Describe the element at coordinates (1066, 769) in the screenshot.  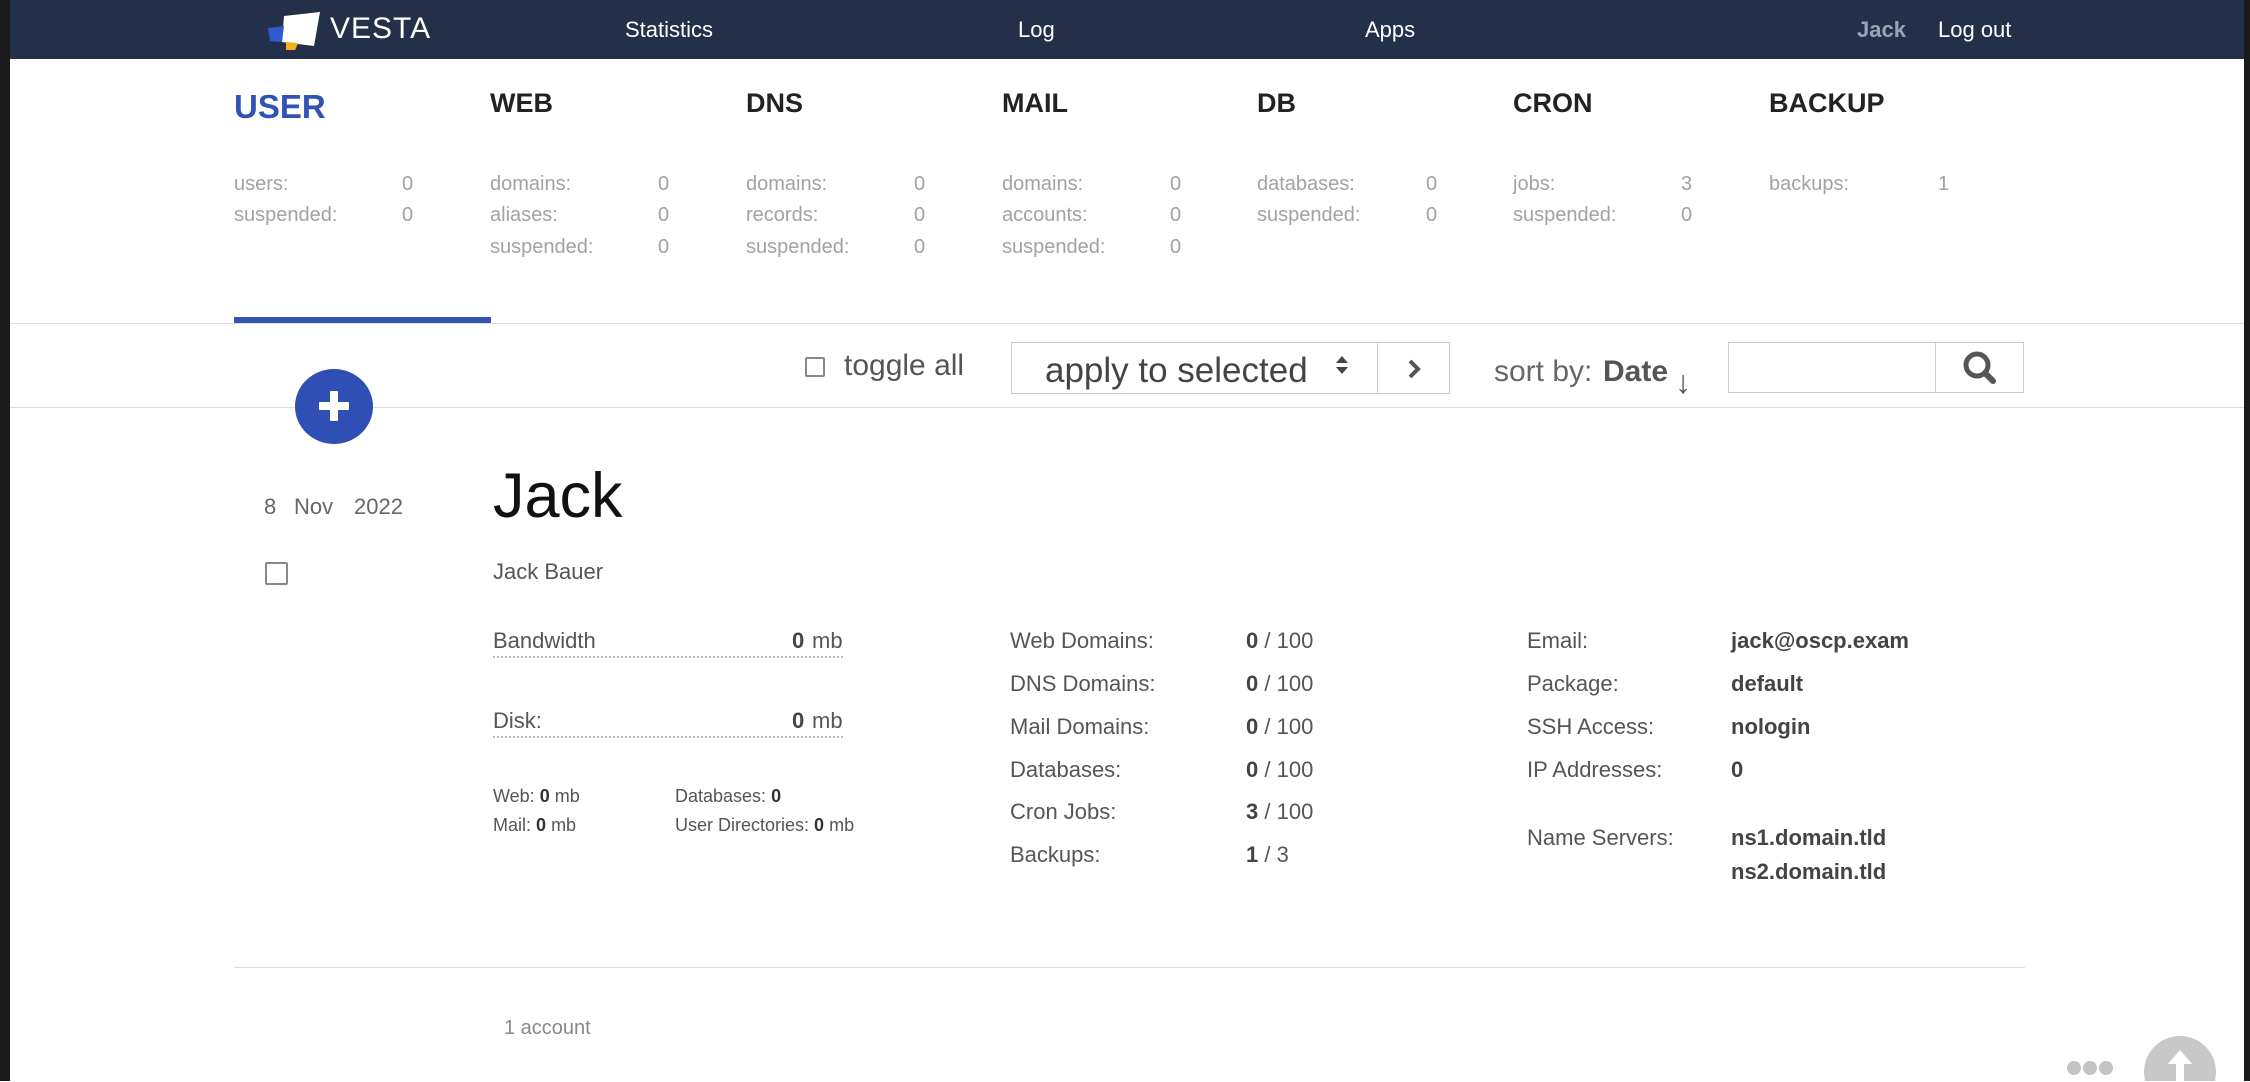
I see `limit-label: Databases:` at that location.